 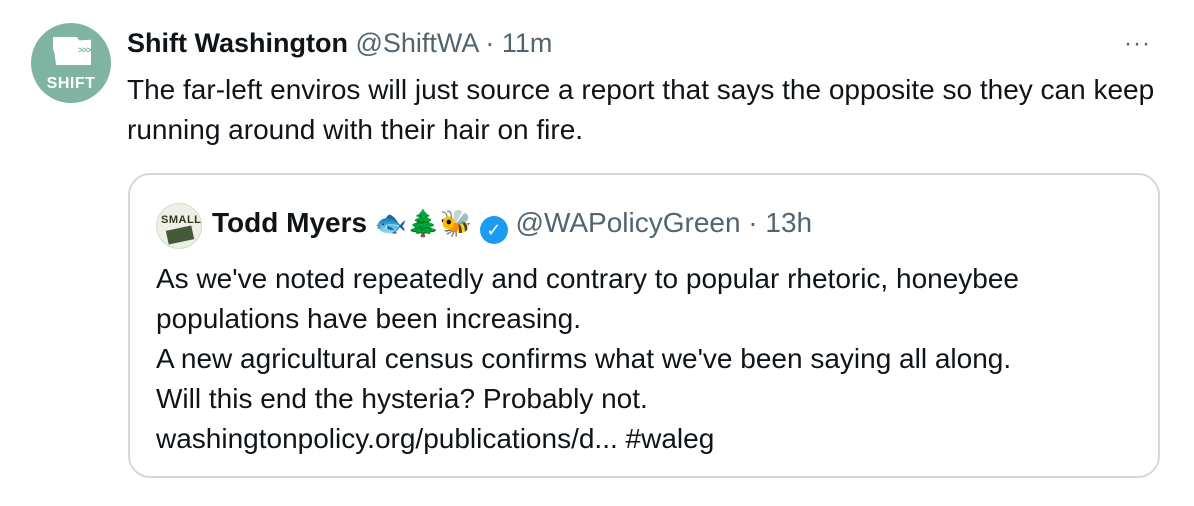 I want to click on house-icon, so click(x=180, y=235).